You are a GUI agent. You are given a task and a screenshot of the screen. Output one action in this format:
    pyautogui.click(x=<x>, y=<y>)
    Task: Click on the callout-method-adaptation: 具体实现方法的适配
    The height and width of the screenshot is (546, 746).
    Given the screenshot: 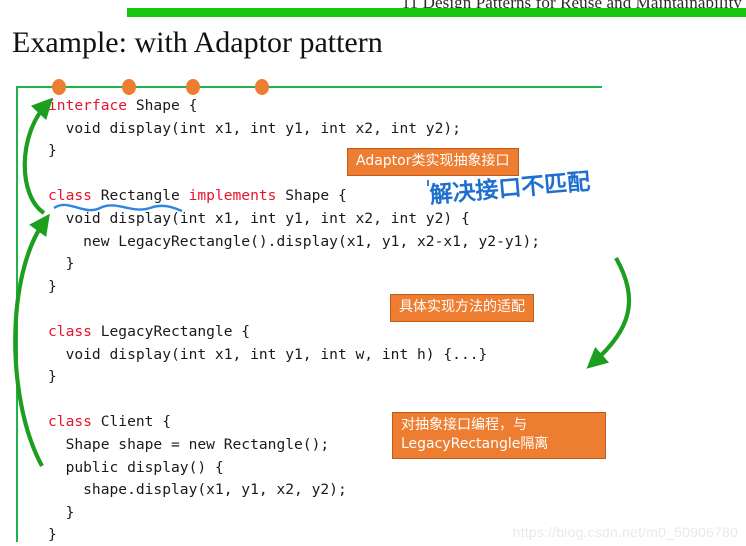 What is the action you would take?
    pyautogui.click(x=462, y=308)
    